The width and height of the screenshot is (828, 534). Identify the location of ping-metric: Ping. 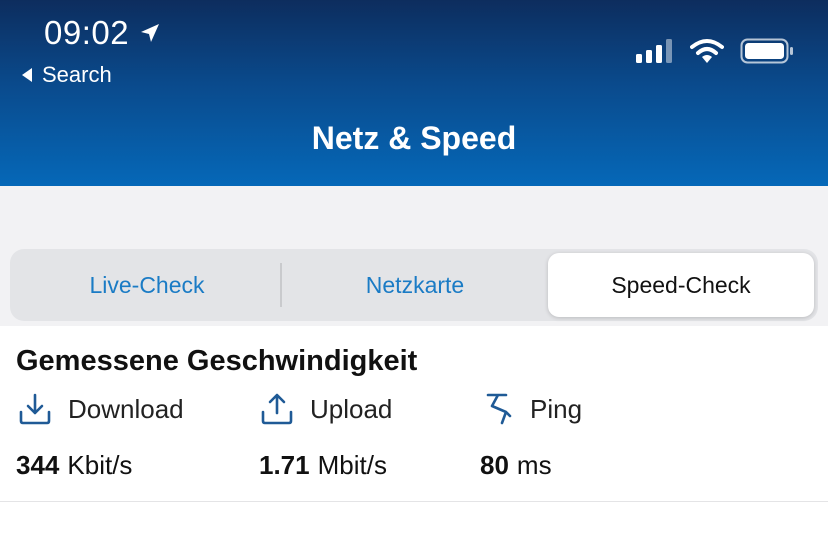
(533, 409).